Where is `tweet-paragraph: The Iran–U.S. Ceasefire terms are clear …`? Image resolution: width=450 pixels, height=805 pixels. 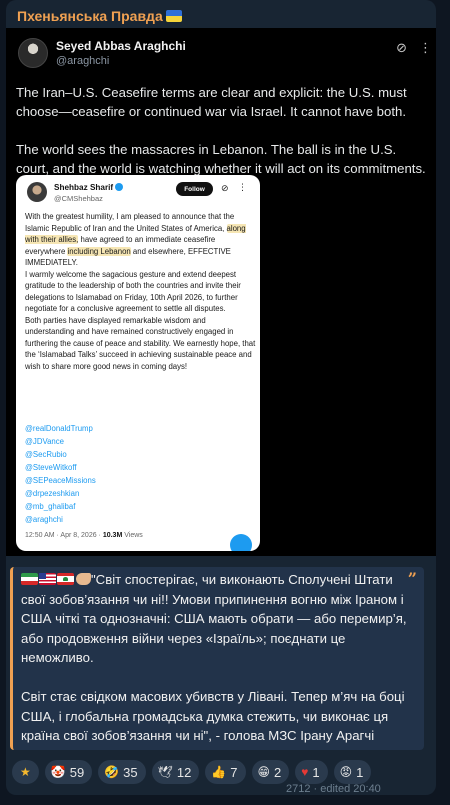
tweet-paragraph: The Iran–U.S. Ceasefire terms are clear … is located at coordinates (211, 102).